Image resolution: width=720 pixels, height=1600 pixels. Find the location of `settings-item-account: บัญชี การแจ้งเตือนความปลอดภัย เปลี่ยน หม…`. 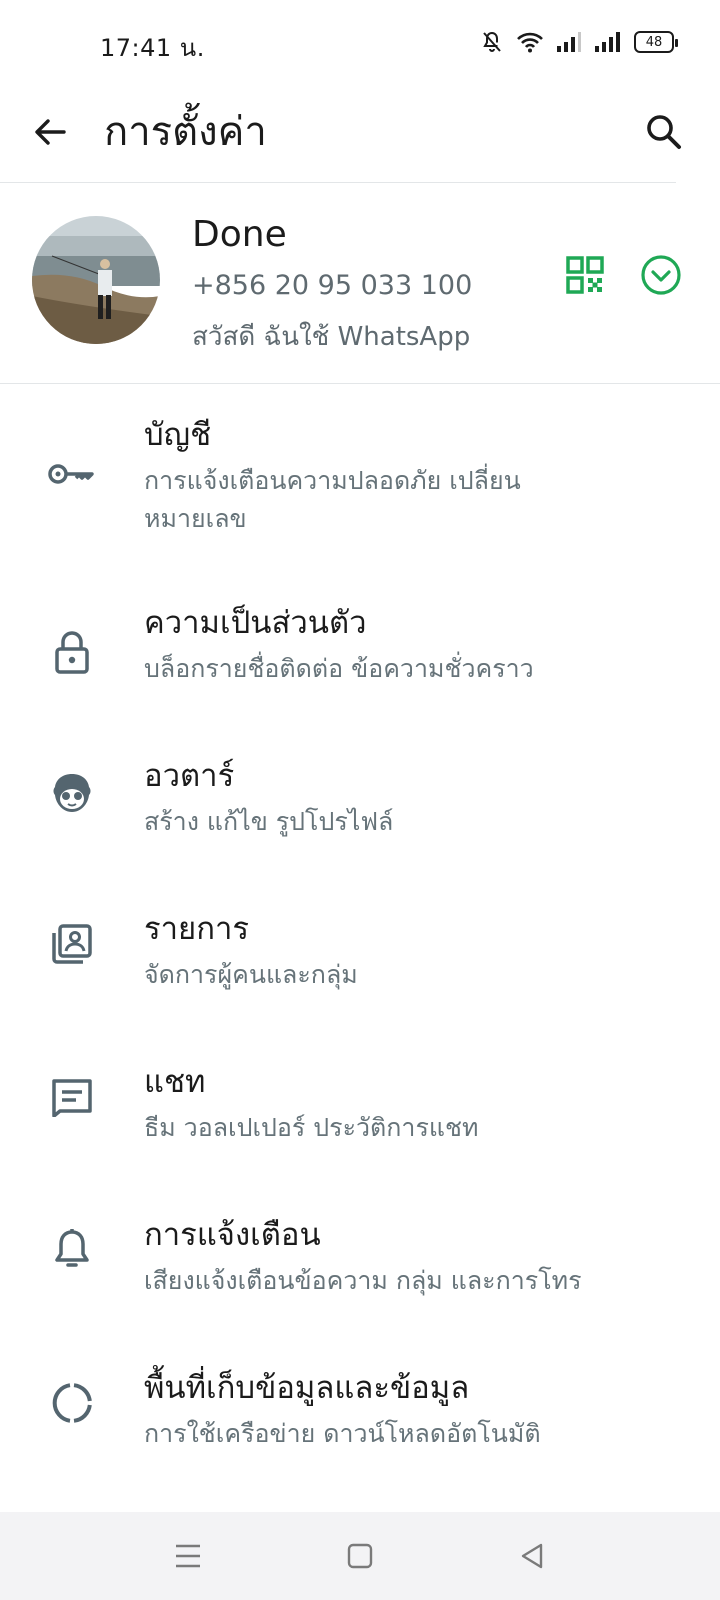

settings-item-account: บัญชี การแจ้งเตือนความปลอดภัย เปลี่ยน หม… is located at coordinates (360, 479).